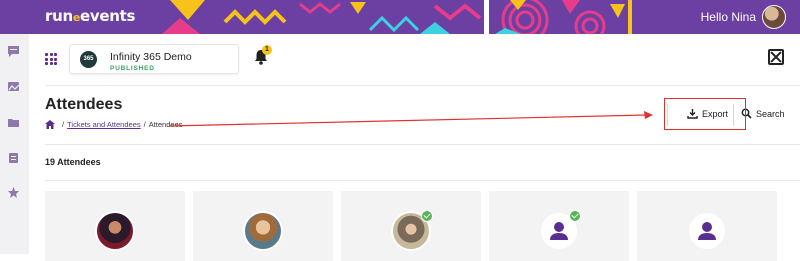 This screenshot has width=800, height=261. I want to click on user-icon, so click(707, 231).